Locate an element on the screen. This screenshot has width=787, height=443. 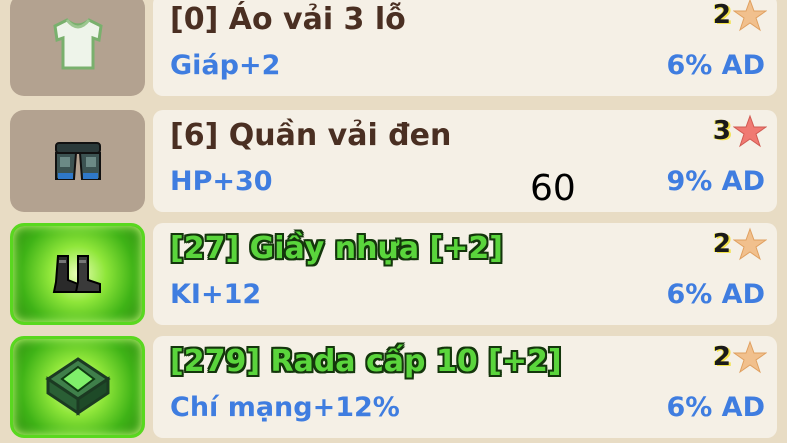
boots-icon is located at coordinates (76, 274).